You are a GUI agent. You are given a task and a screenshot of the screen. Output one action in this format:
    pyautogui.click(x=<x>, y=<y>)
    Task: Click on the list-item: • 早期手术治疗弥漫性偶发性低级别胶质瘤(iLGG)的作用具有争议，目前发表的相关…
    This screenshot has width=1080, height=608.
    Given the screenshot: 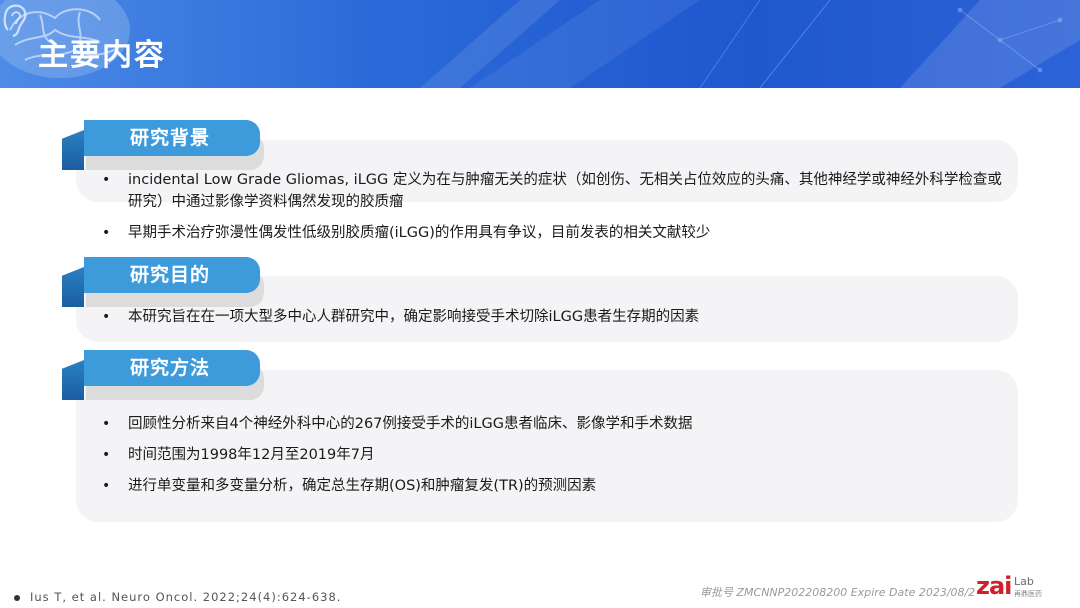 What is the action you would take?
    pyautogui.click(x=555, y=233)
    